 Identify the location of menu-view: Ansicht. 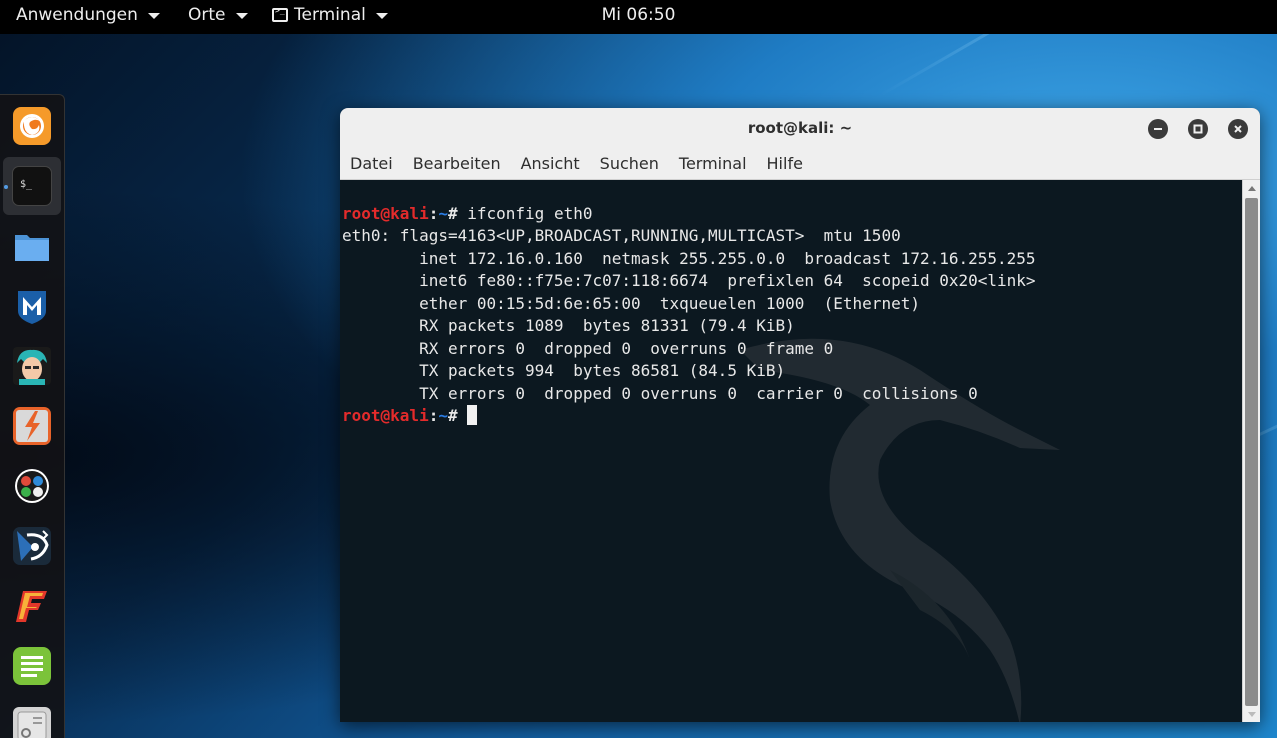
(550, 163).